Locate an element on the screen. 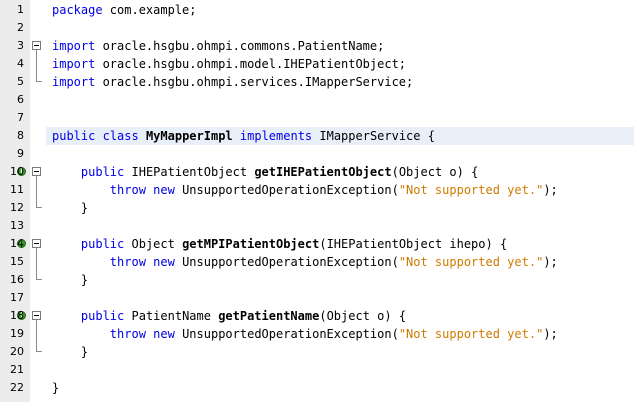  line-number: 7 is located at coordinates (20, 117).